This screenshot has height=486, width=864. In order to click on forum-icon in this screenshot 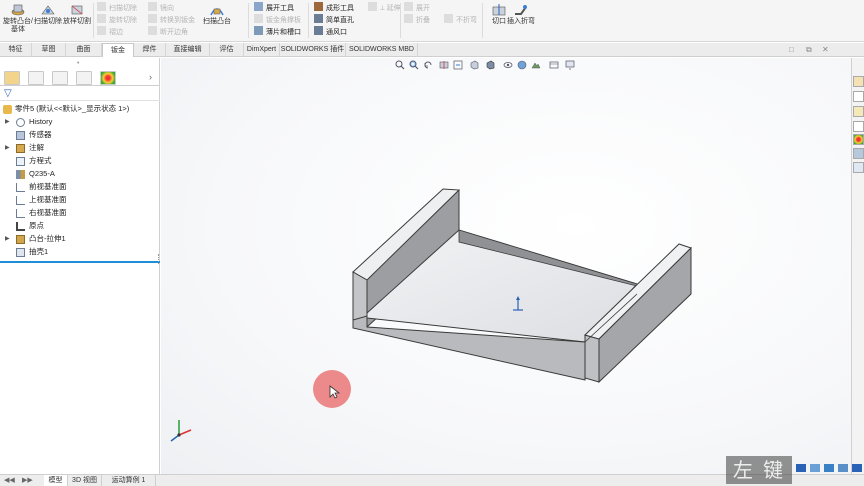, I will do `click(858, 167)`.